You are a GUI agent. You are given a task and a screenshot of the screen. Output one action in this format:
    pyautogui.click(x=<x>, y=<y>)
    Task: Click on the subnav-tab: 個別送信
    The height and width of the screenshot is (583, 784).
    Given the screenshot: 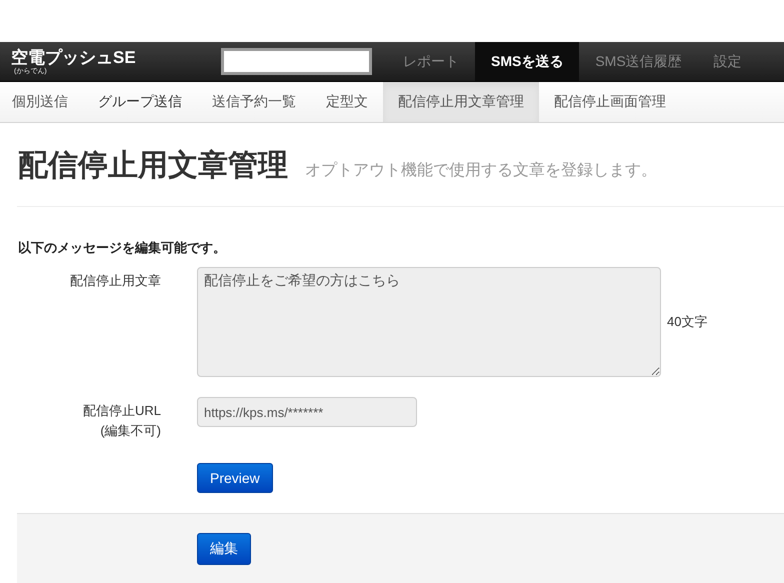 What is the action you would take?
    pyautogui.click(x=41, y=102)
    